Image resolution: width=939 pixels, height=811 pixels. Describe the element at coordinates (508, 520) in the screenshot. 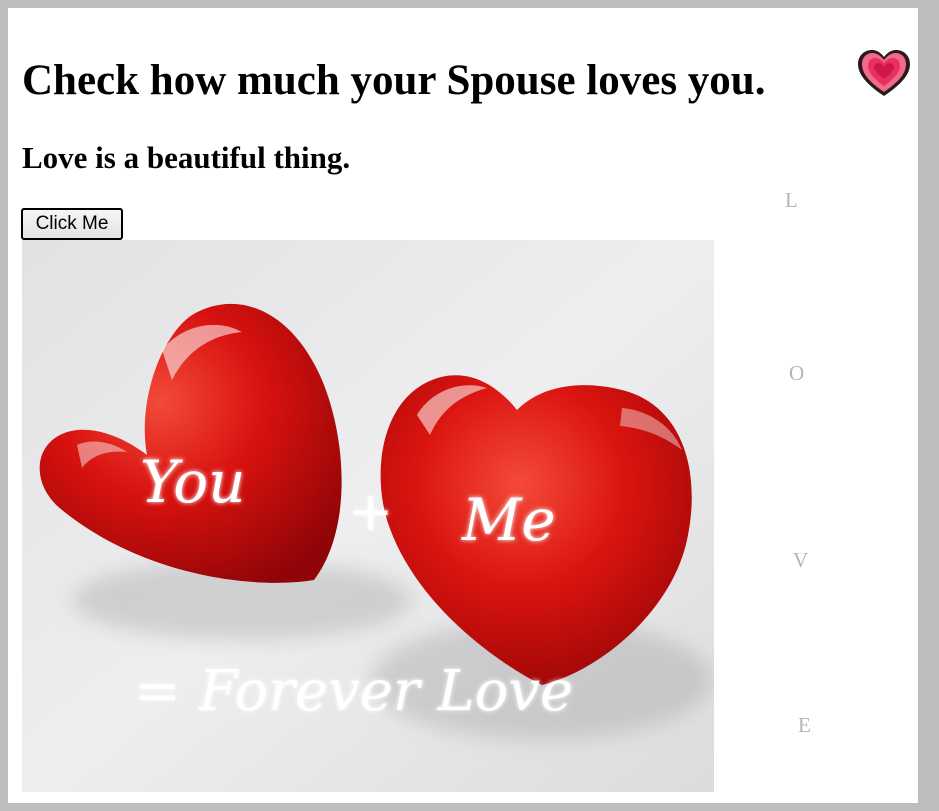

I see `image-text-me: Me` at that location.